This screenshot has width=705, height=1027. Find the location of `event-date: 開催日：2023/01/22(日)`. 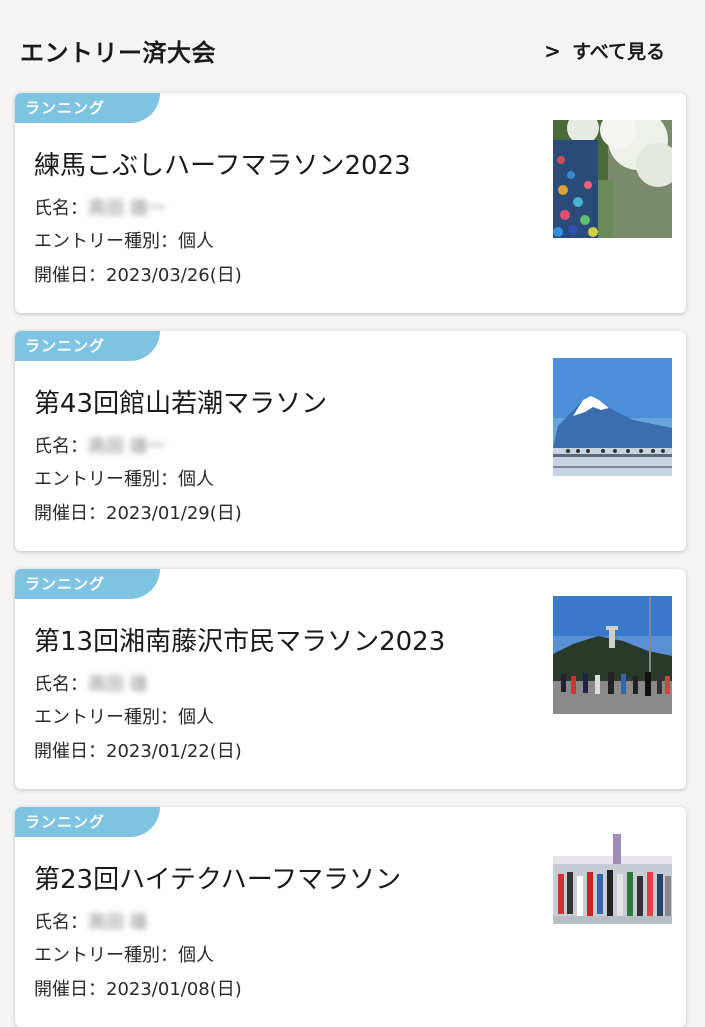

event-date: 開催日：2023/01/22(日) is located at coordinates (138, 750).